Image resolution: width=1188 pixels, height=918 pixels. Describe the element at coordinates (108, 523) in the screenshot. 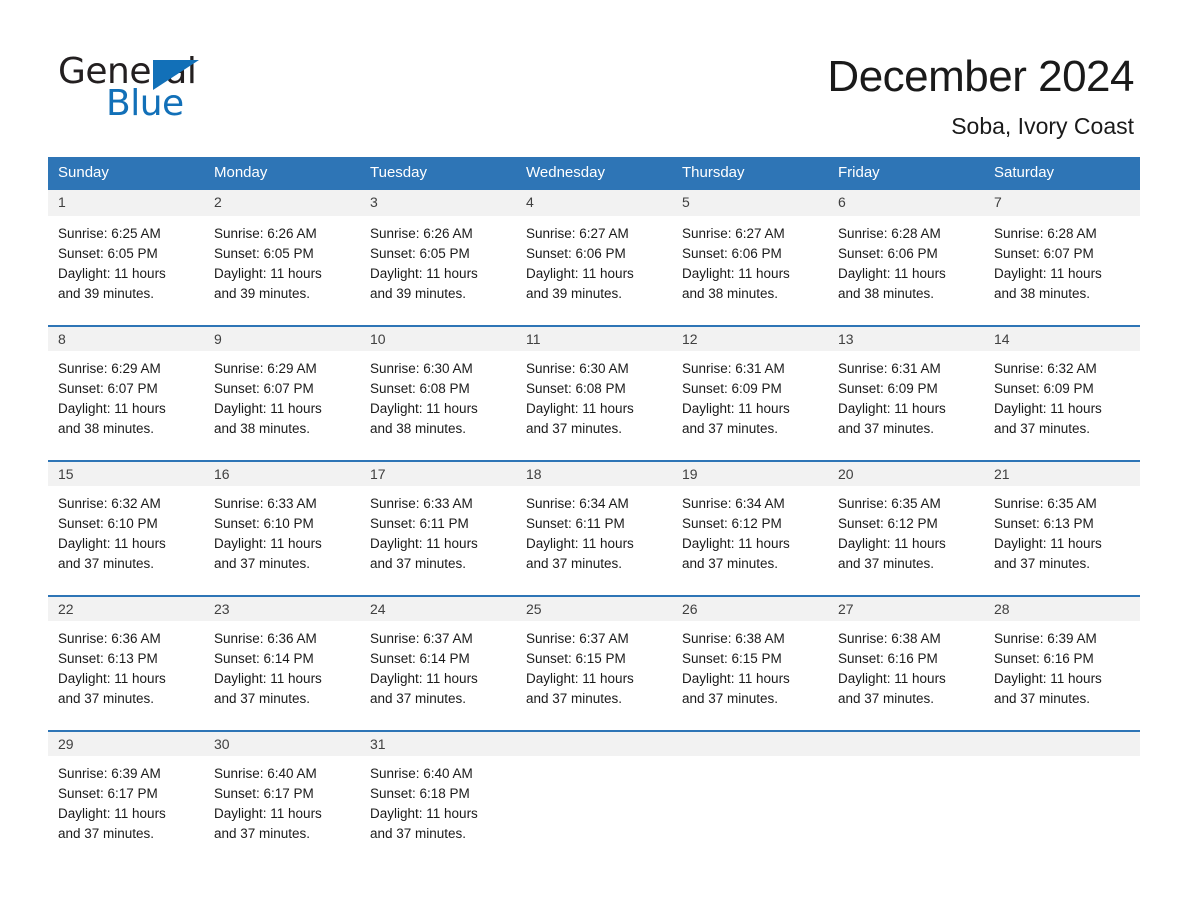

I see `sunset-time: Sunset: 6:10 PM` at that location.